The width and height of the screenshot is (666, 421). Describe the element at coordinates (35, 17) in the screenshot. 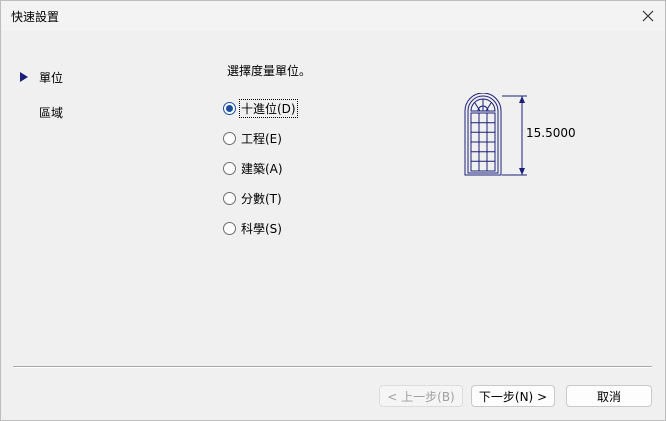

I see `window-title: 快速設置` at that location.